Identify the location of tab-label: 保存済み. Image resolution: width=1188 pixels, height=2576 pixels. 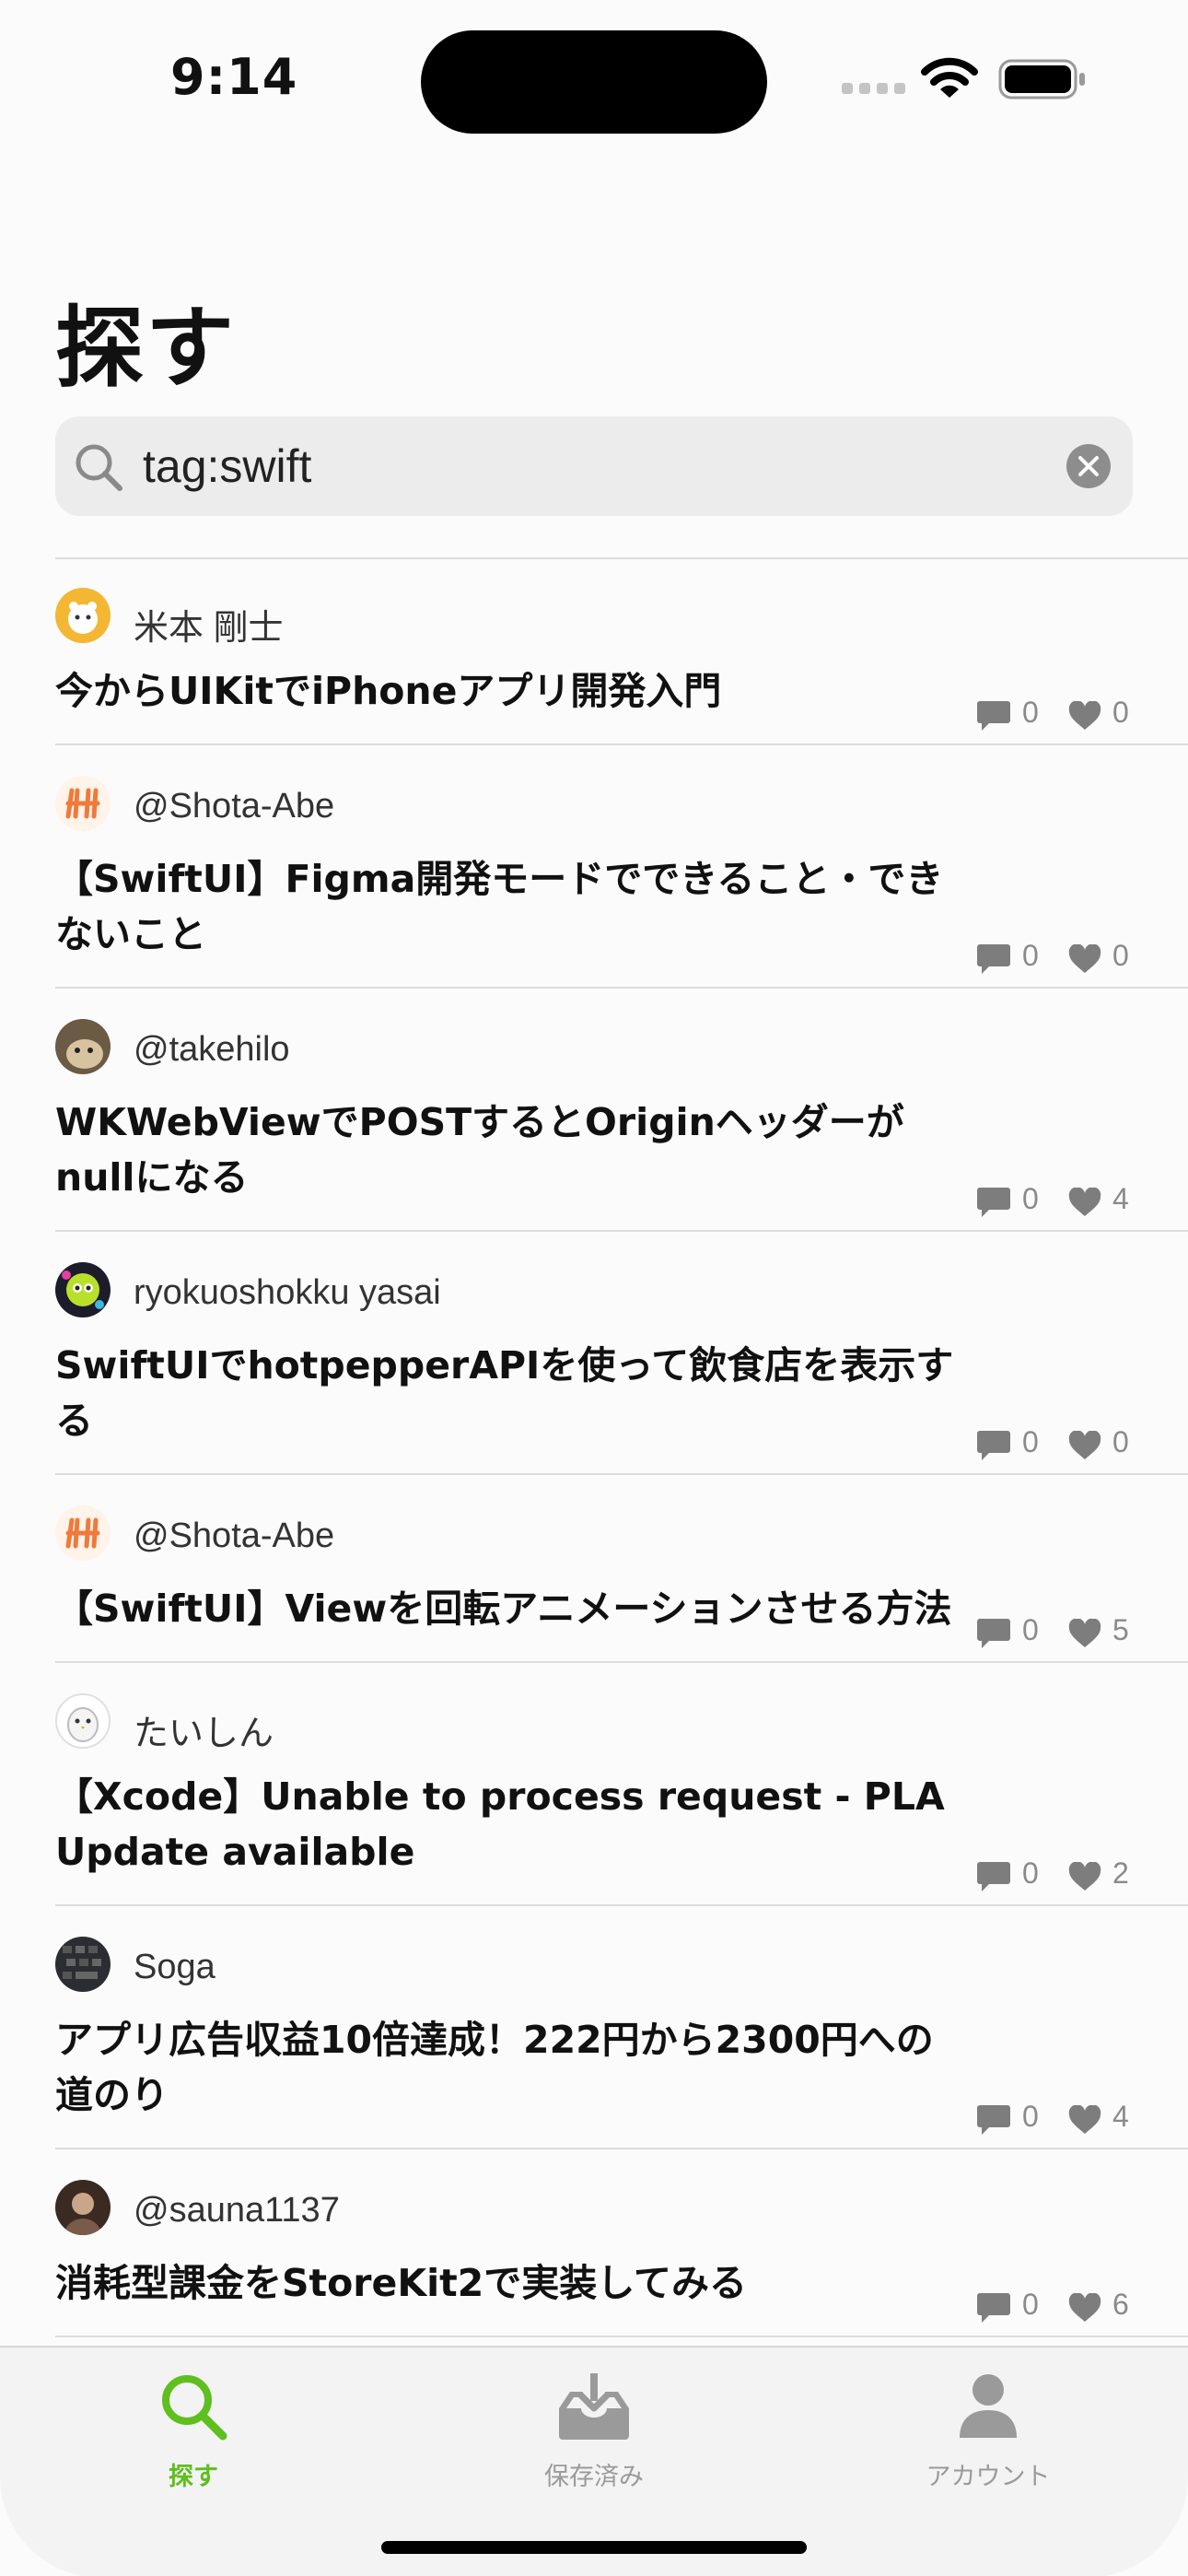
(594, 2477).